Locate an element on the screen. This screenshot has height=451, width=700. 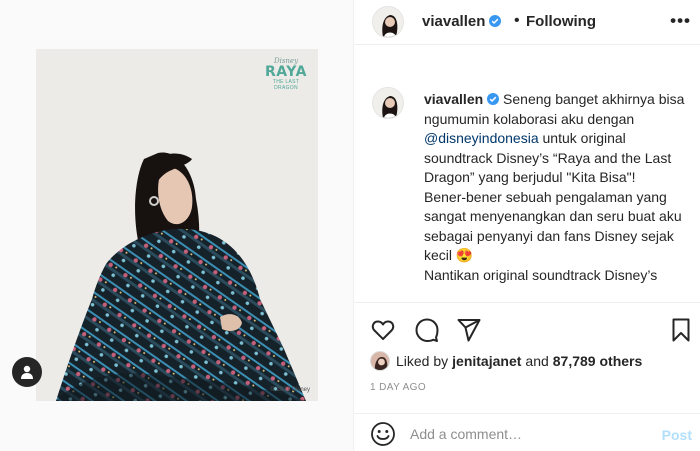
bookmark-icon is located at coordinates (681, 330).